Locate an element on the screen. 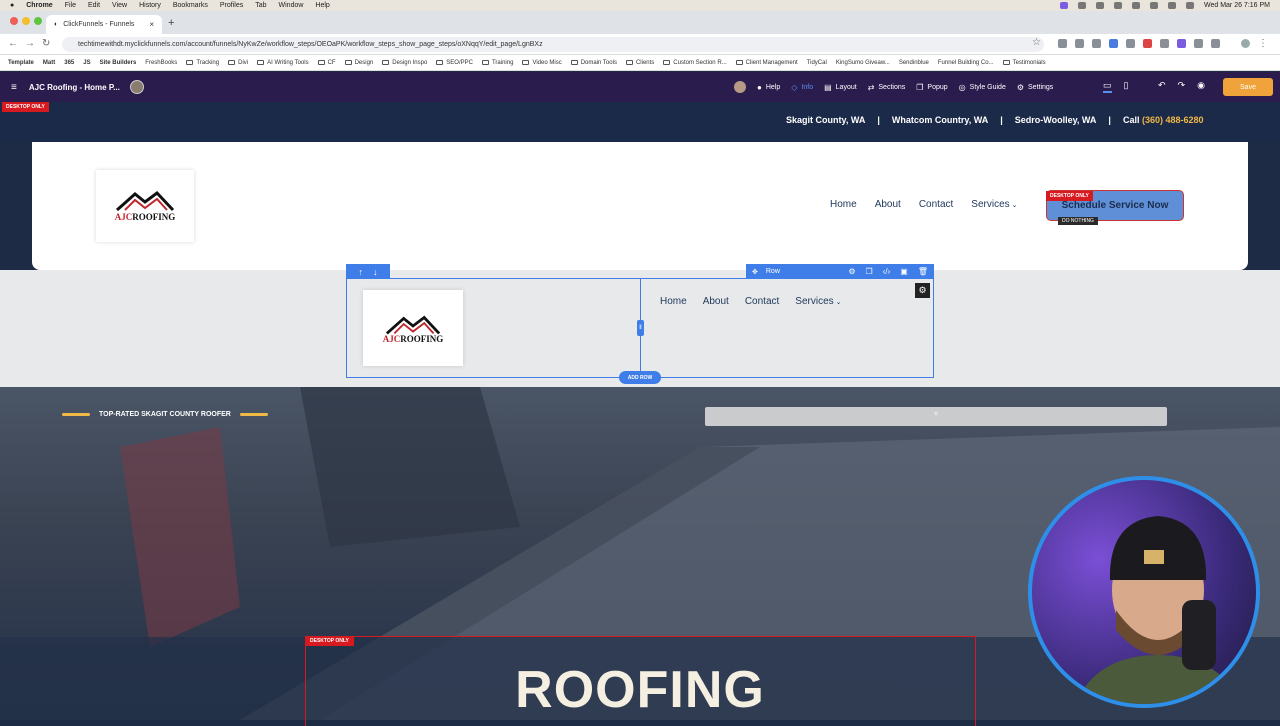 The height and width of the screenshot is (726, 1280). column-settings-icon: ⚙ is located at coordinates (922, 290).